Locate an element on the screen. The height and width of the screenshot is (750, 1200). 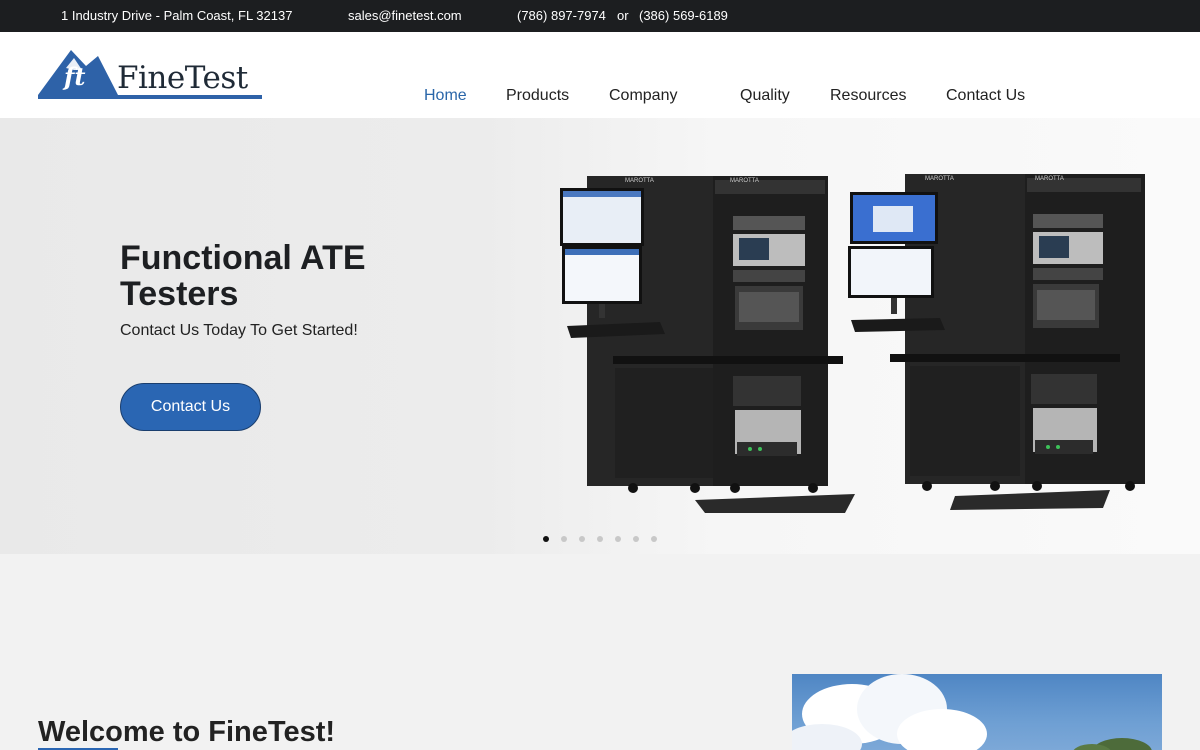
email-link: sales@finetest.com is located at coordinates (405, 15).